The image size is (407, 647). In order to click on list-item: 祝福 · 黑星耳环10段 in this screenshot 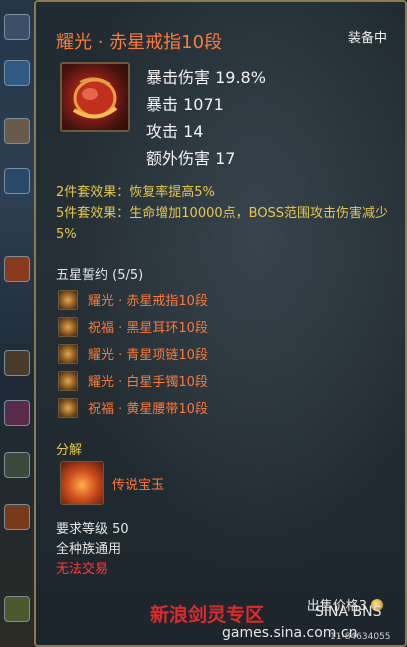, I will do `click(133, 326)`.